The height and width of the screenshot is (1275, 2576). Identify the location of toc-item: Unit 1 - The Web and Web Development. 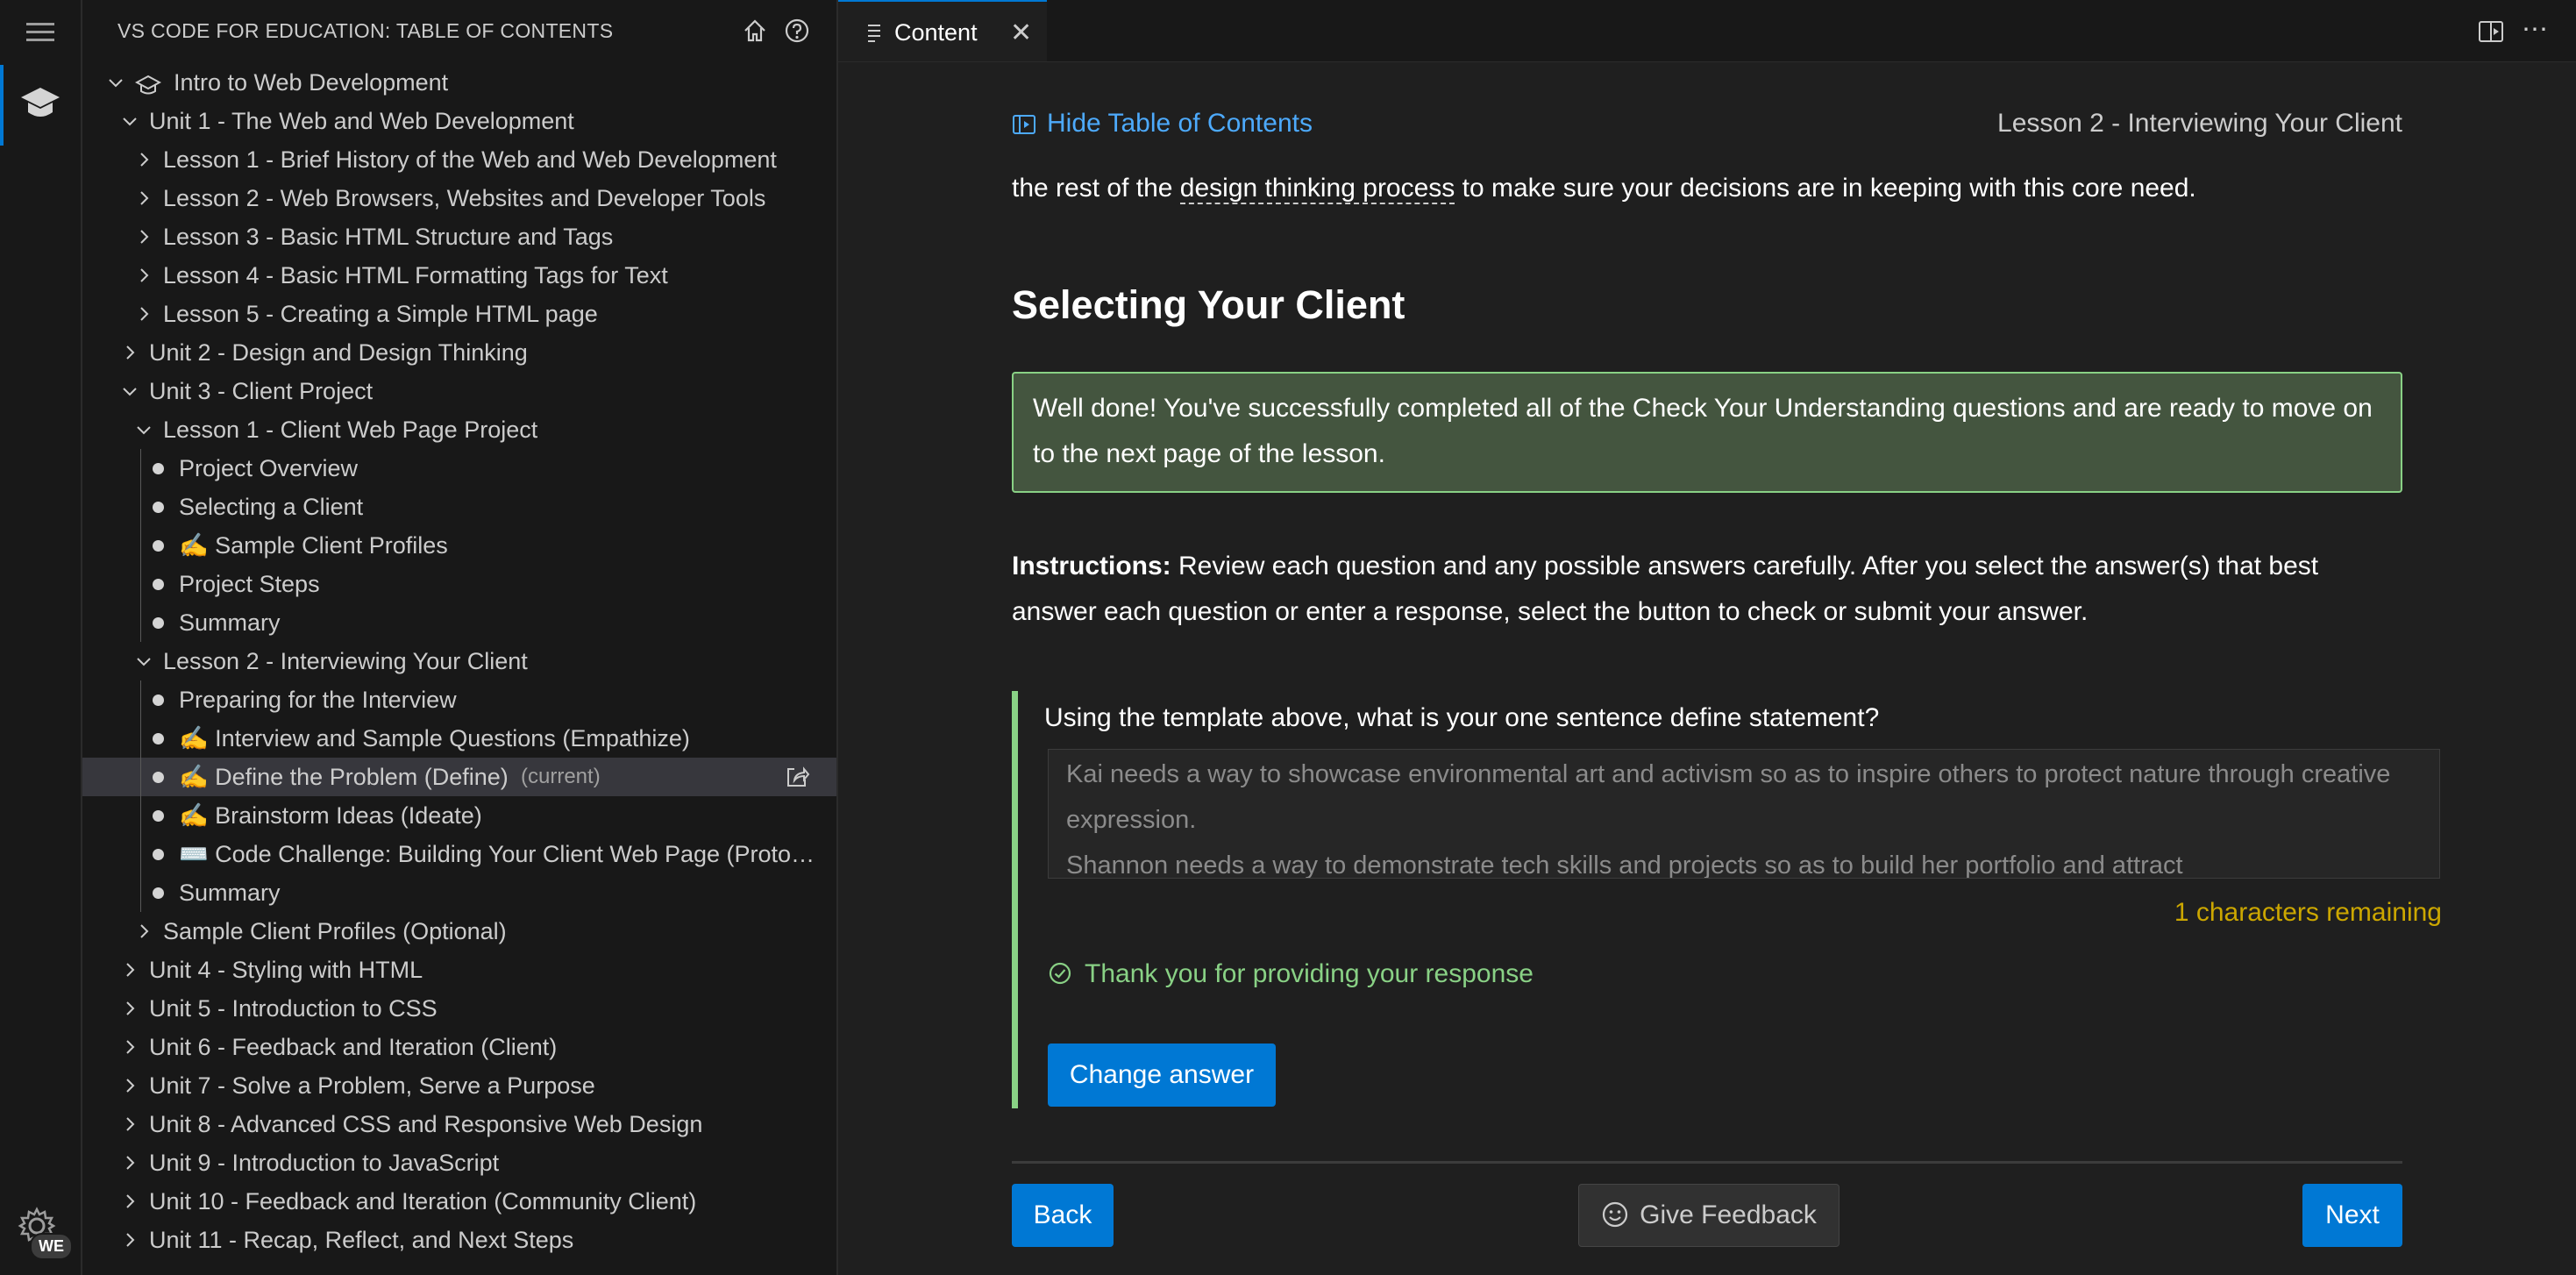
(459, 121).